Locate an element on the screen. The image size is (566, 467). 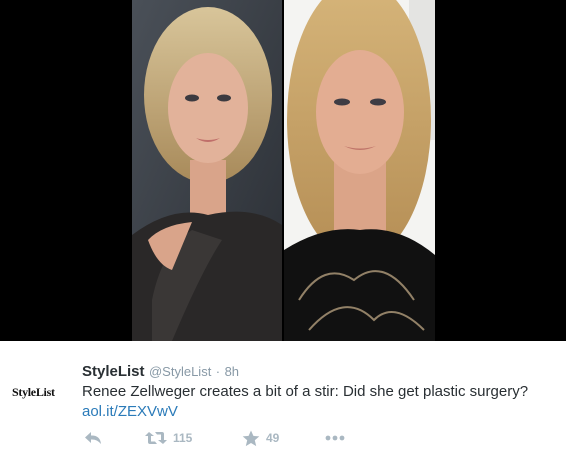
favorite-count: 49 is located at coordinates (273, 438).